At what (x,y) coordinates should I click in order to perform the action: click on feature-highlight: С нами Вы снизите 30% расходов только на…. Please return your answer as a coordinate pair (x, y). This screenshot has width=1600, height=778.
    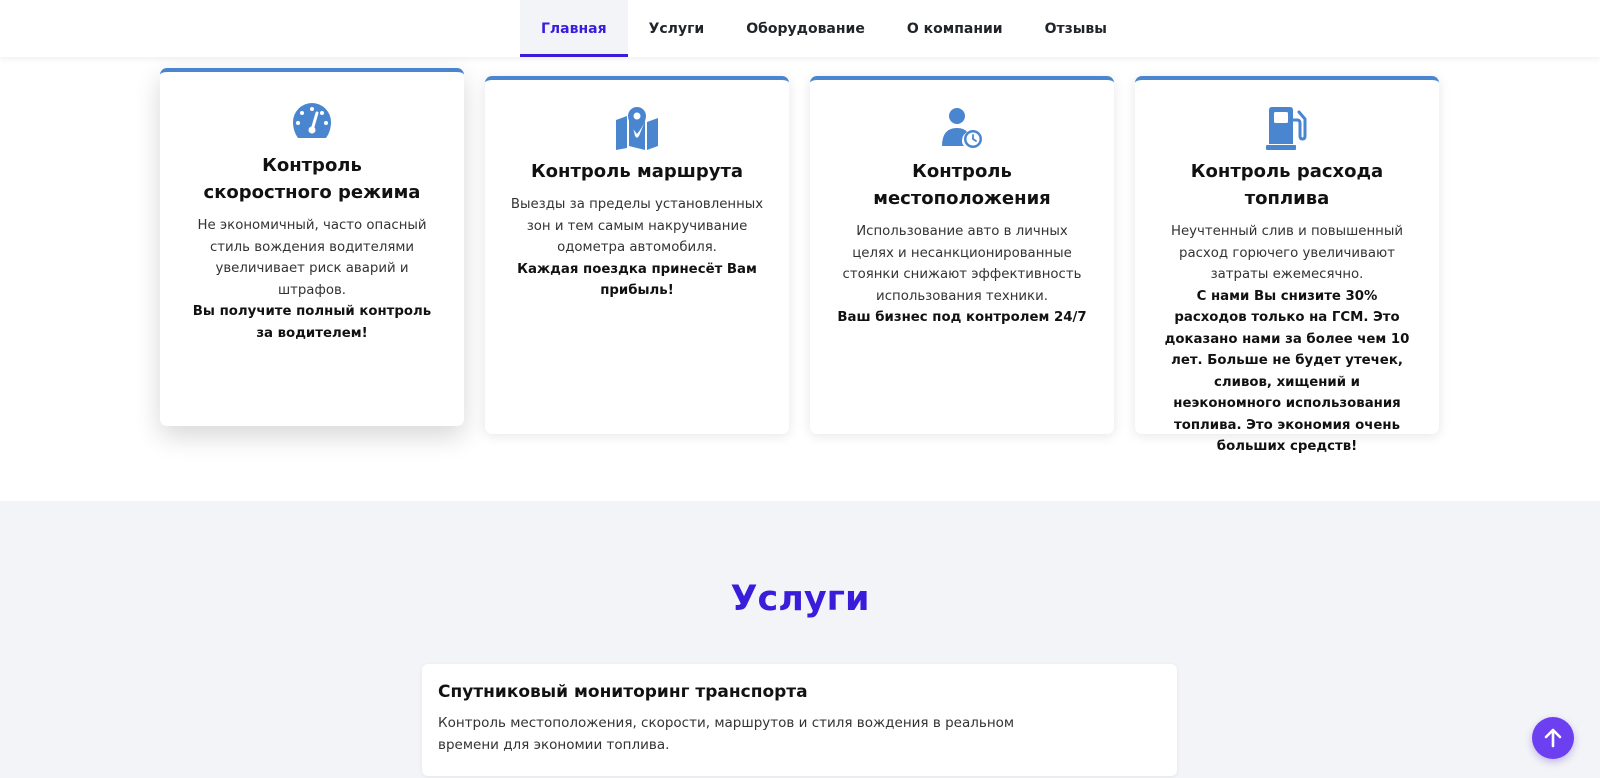
    Looking at the image, I should click on (1287, 371).